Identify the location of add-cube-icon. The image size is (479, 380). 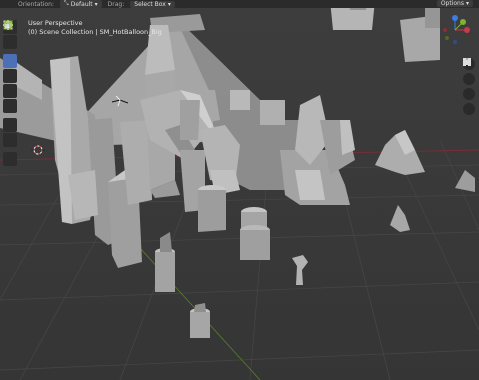
(8, 25).